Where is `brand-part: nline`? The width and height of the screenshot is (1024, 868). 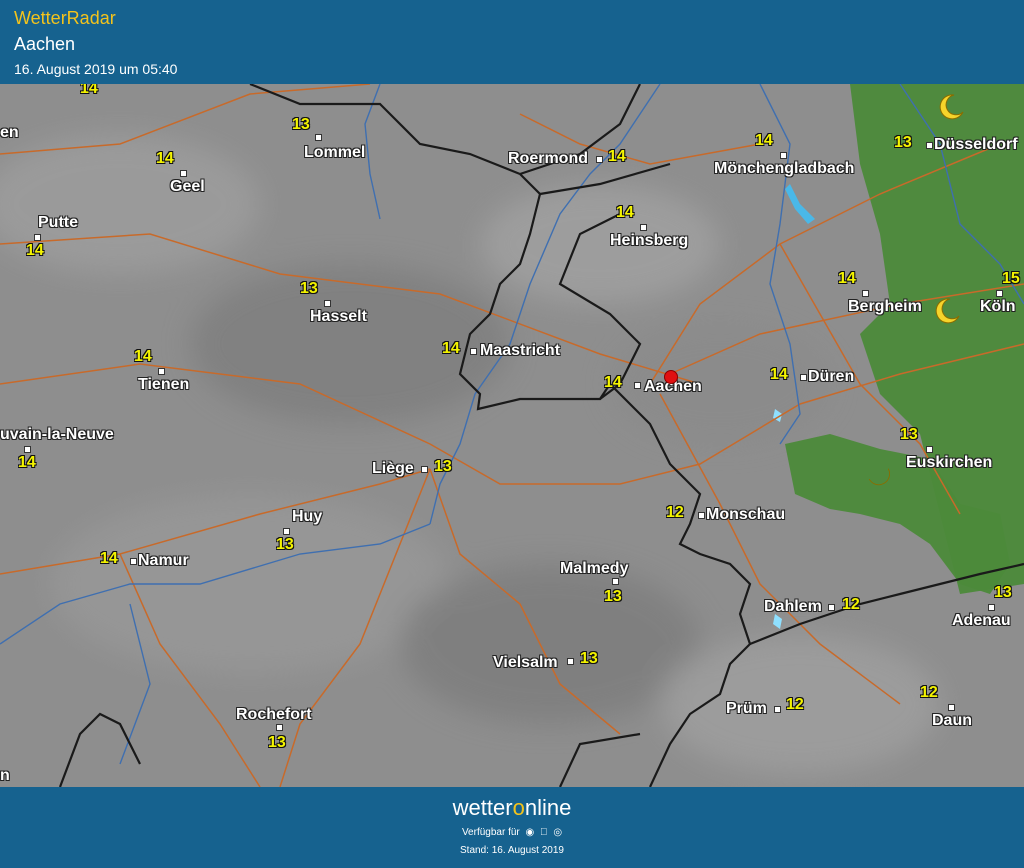 brand-part: nline is located at coordinates (548, 807).